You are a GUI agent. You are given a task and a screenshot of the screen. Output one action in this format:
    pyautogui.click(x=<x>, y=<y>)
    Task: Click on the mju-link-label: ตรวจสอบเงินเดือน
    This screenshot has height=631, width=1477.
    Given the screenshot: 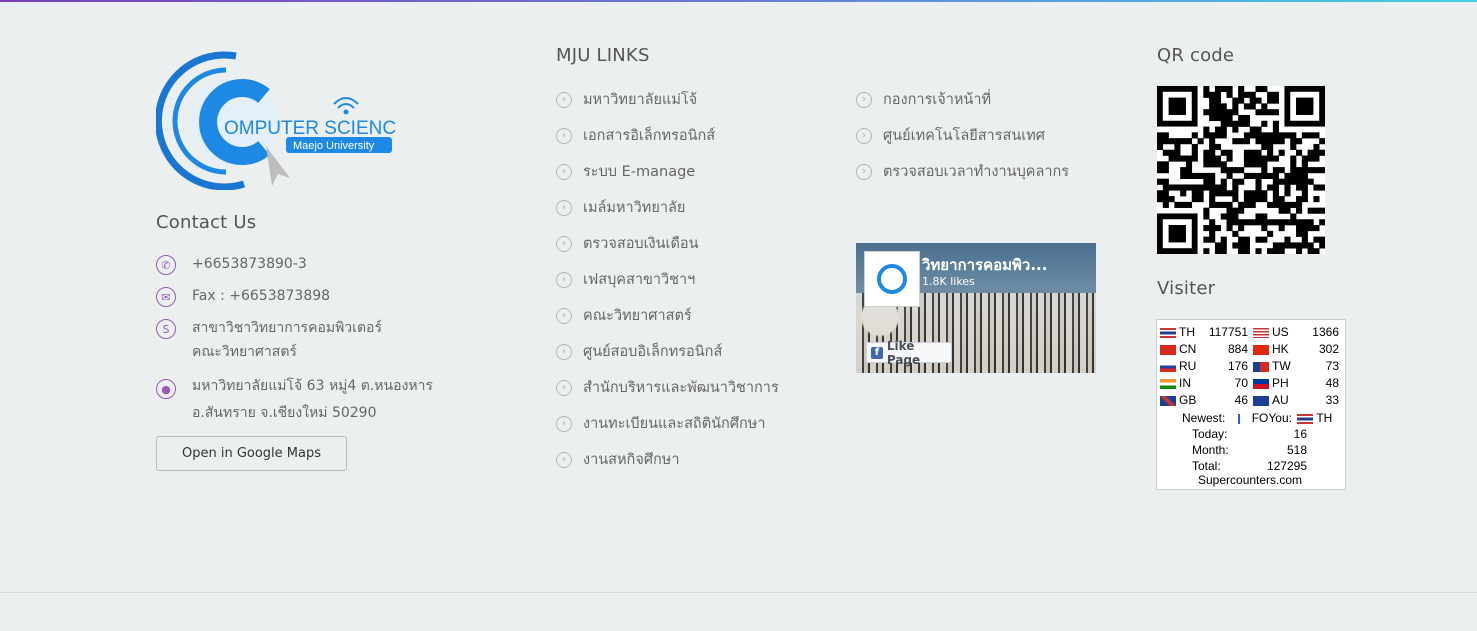 What is the action you would take?
    pyautogui.click(x=641, y=243)
    